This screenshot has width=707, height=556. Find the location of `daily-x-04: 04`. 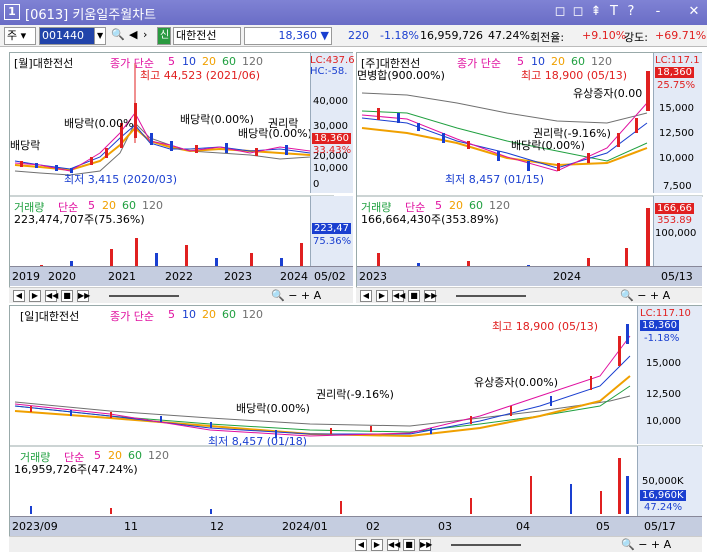

daily-x-04: 04 is located at coordinates (523, 526).